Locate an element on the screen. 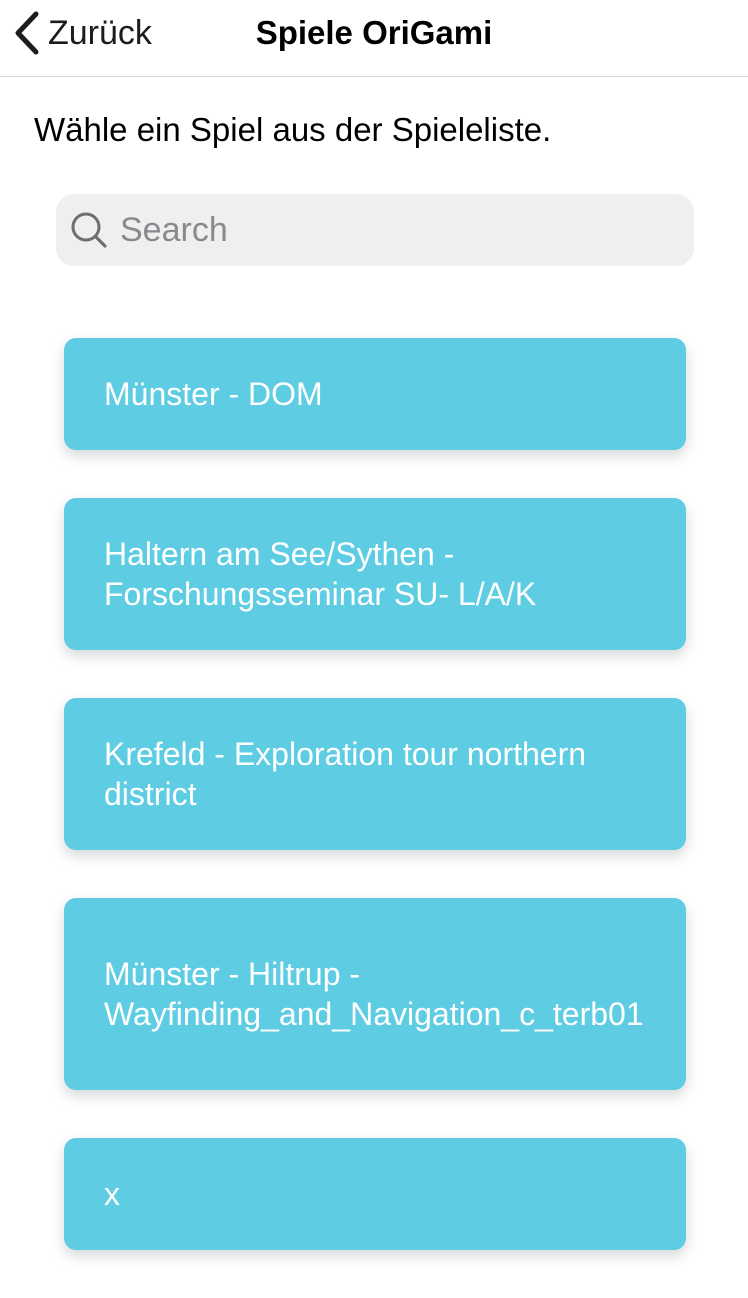 The width and height of the screenshot is (748, 1298). instruction-text: Wähle ein Spiel aus der Spieleliste. is located at coordinates (293, 129).